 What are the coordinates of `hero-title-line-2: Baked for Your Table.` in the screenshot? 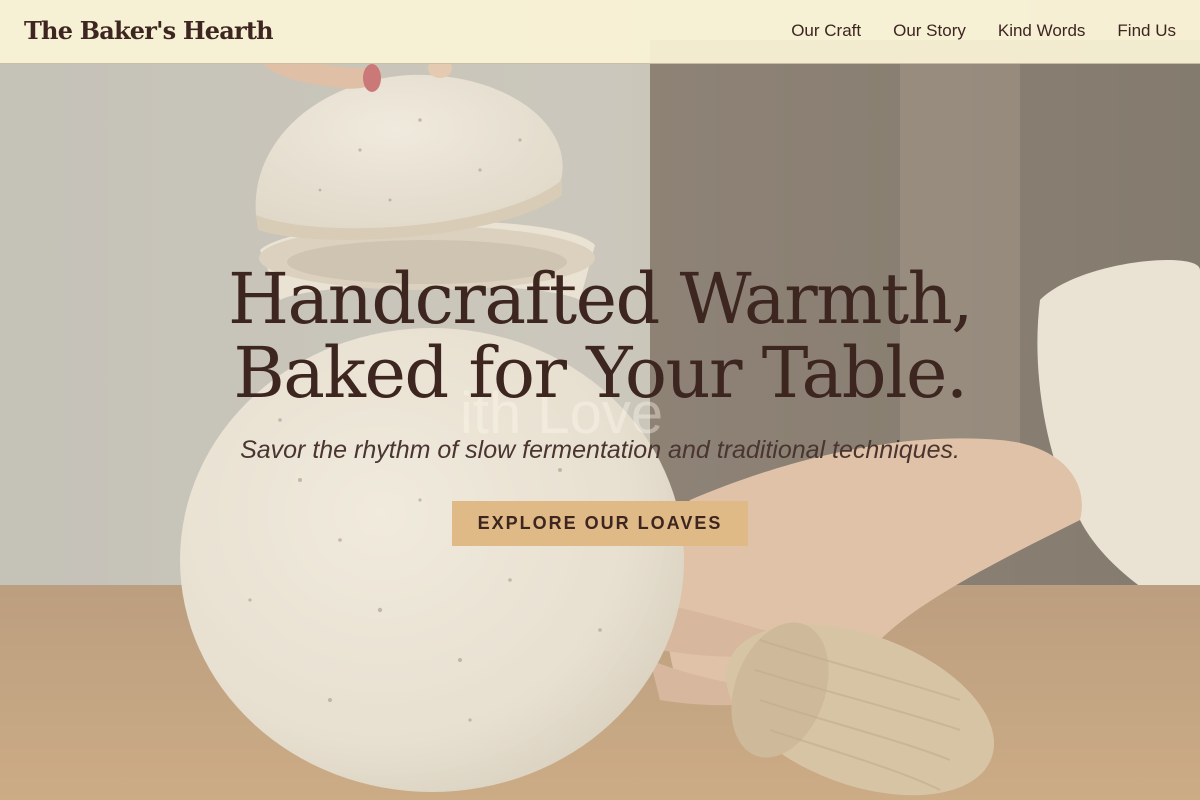 It's located at (600, 373).